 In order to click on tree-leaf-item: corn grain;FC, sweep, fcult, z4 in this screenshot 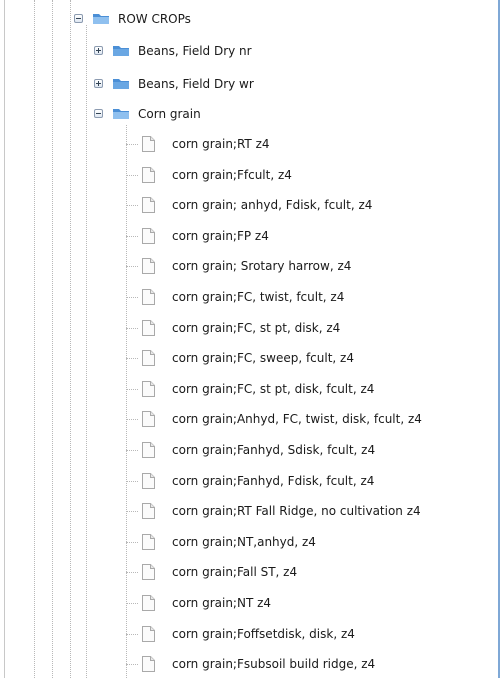, I will do `click(306, 358)`.